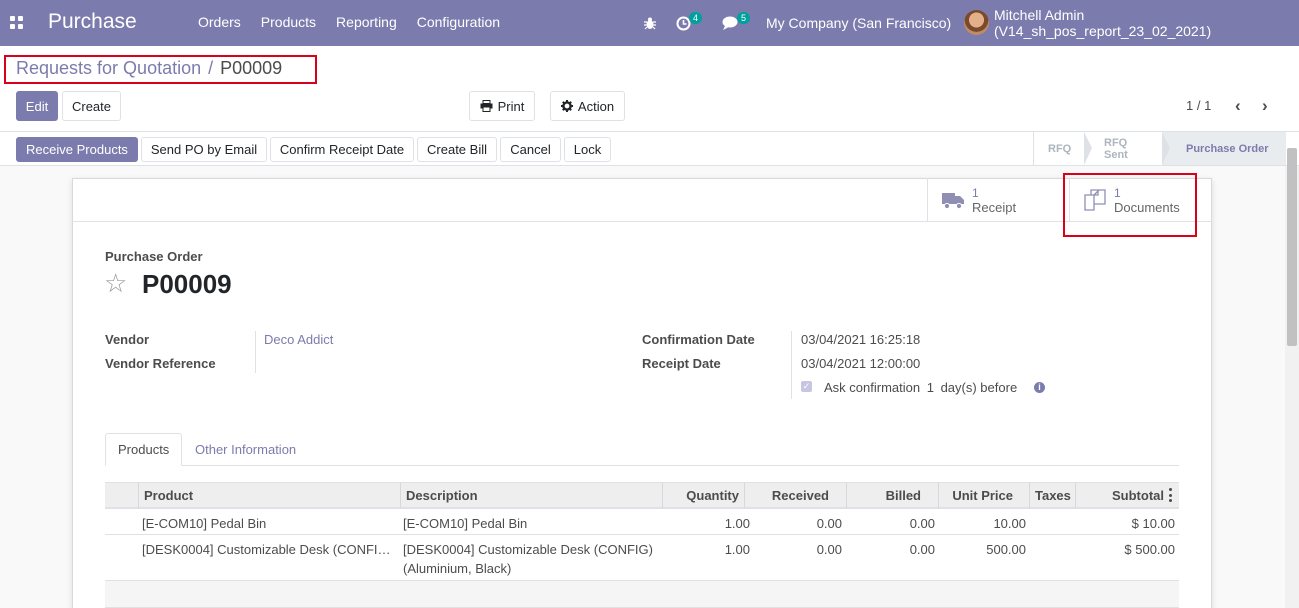 This screenshot has height=608, width=1299. Describe the element at coordinates (930, 387) in the screenshot. I see `ask-confirmation-days: 1` at that location.